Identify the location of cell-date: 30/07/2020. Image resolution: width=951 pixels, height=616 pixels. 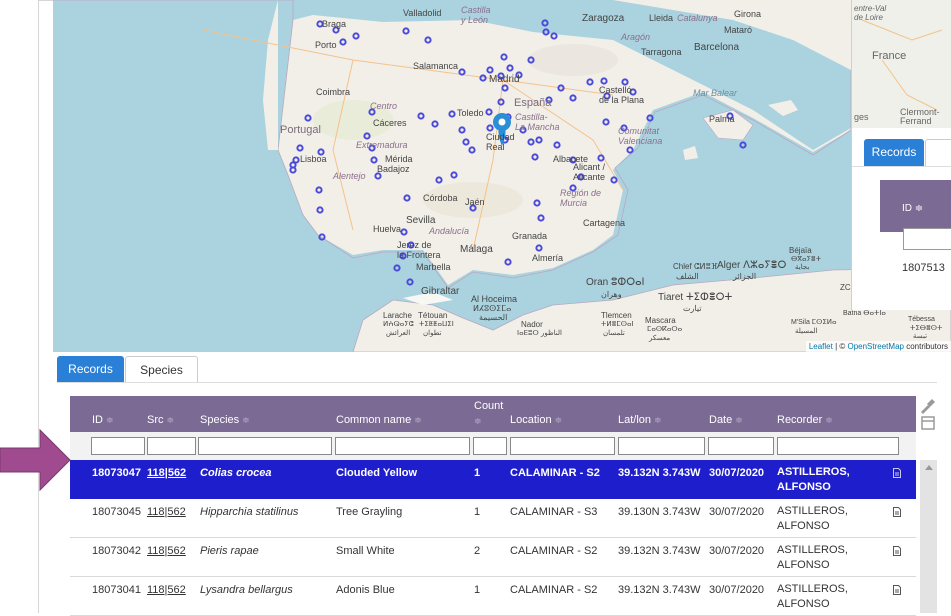
(737, 551).